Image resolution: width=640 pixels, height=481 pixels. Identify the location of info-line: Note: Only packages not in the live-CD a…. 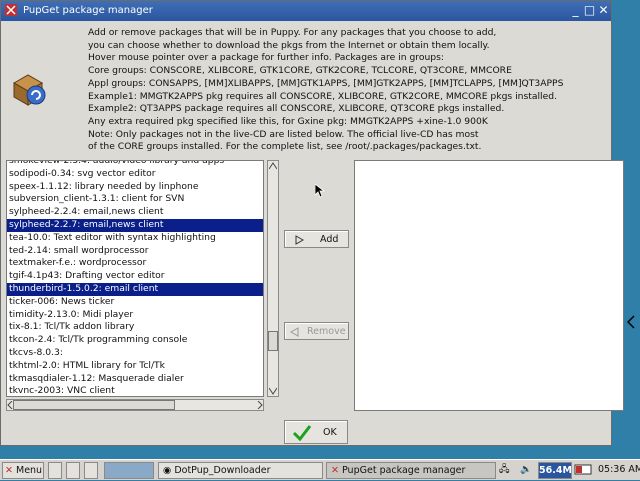
(283, 134).